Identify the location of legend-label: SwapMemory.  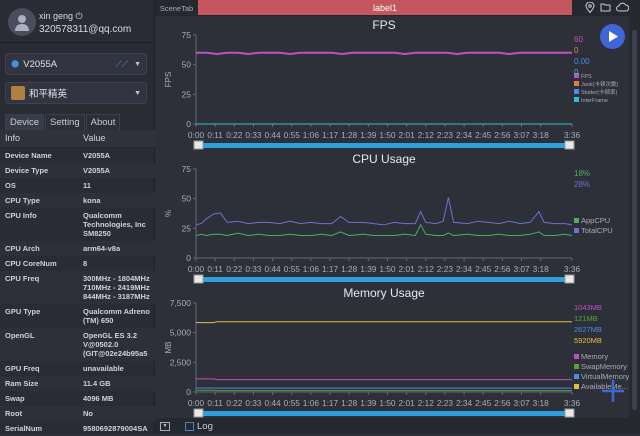
(604, 366).